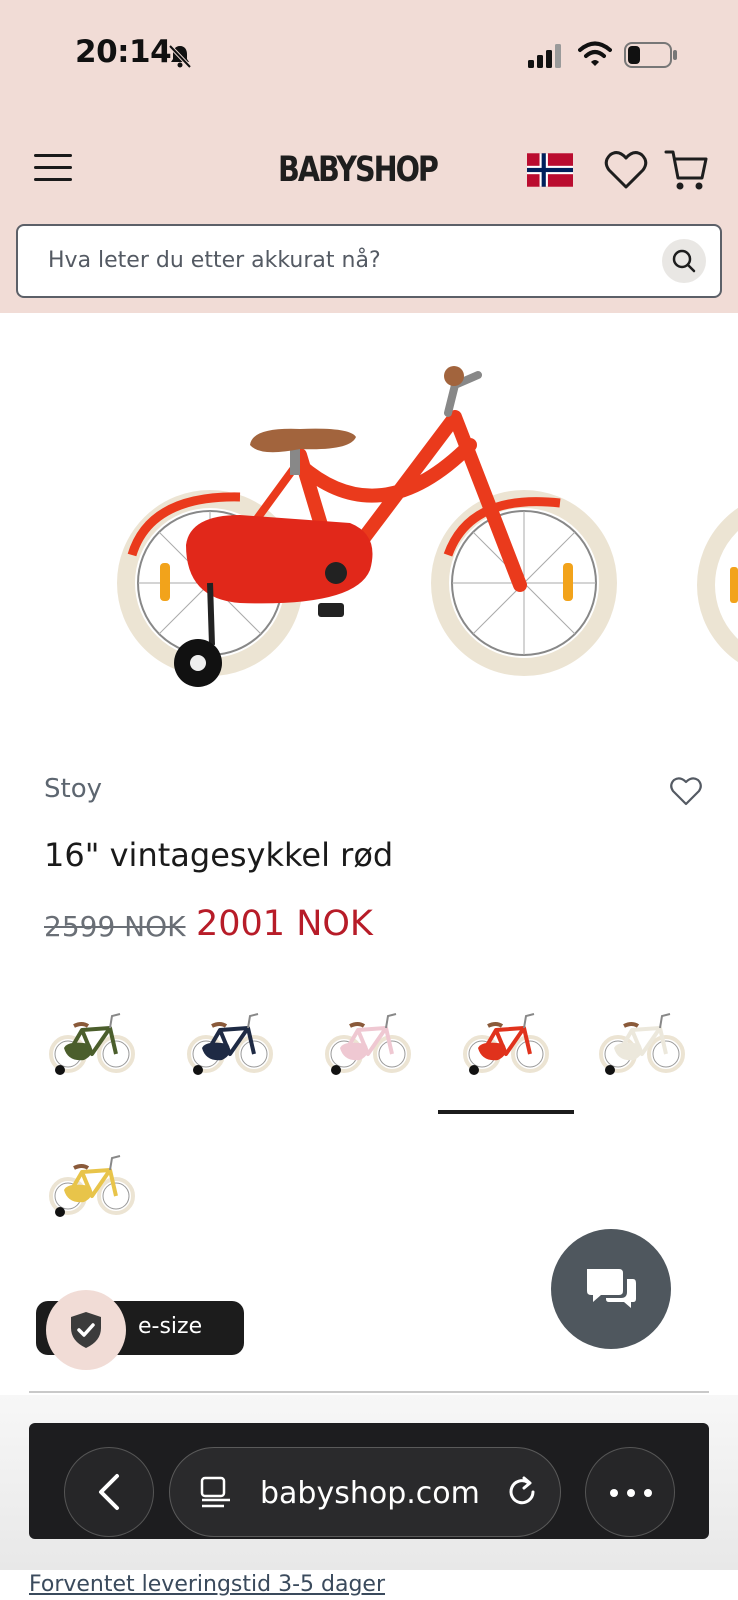 The image size is (738, 1600). Describe the element at coordinates (170, 1326) in the screenshot. I see `size-guide-label: e-size` at that location.